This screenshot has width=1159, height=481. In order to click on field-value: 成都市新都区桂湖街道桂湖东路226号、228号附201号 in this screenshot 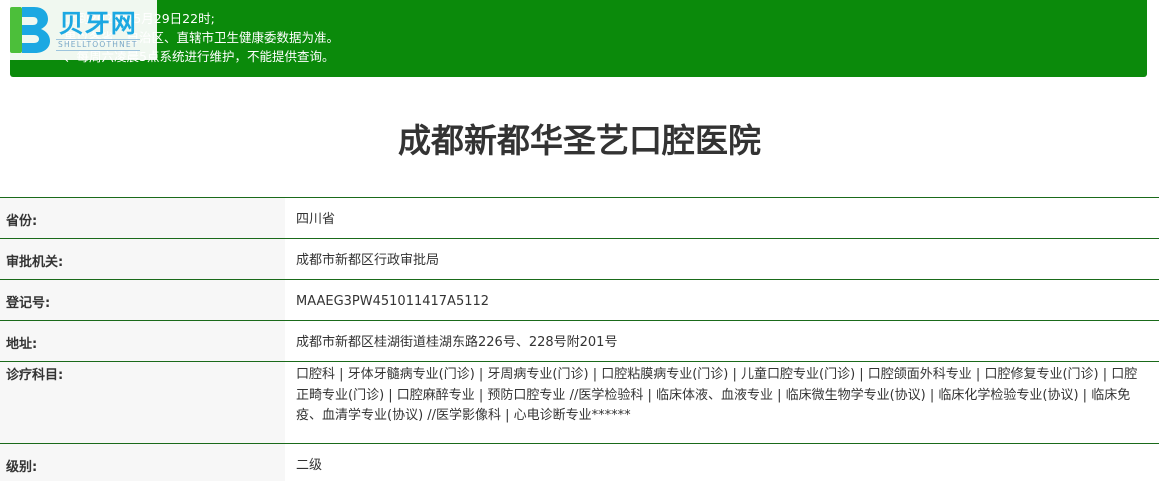, I will do `click(722, 341)`.